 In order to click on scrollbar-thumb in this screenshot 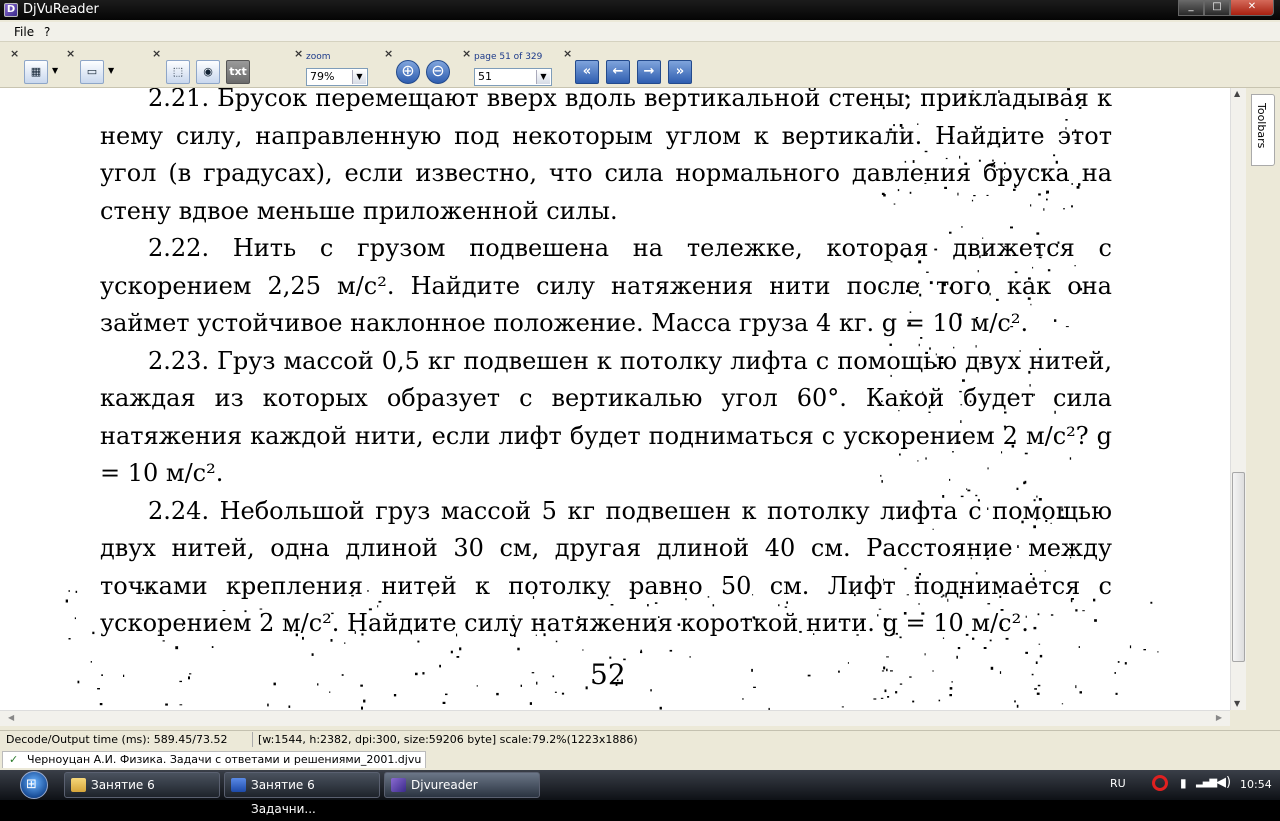, I will do `click(1238, 567)`.